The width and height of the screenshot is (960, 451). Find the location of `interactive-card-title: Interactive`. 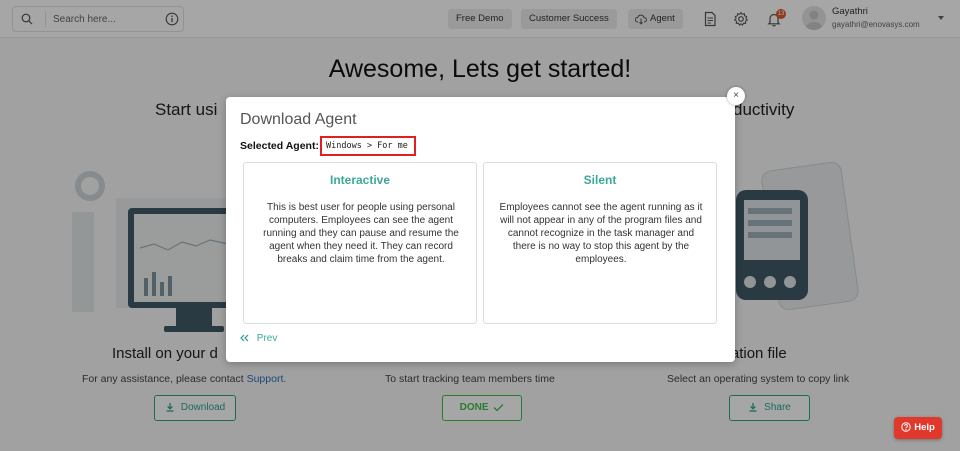

interactive-card-title: Interactive is located at coordinates (360, 180).